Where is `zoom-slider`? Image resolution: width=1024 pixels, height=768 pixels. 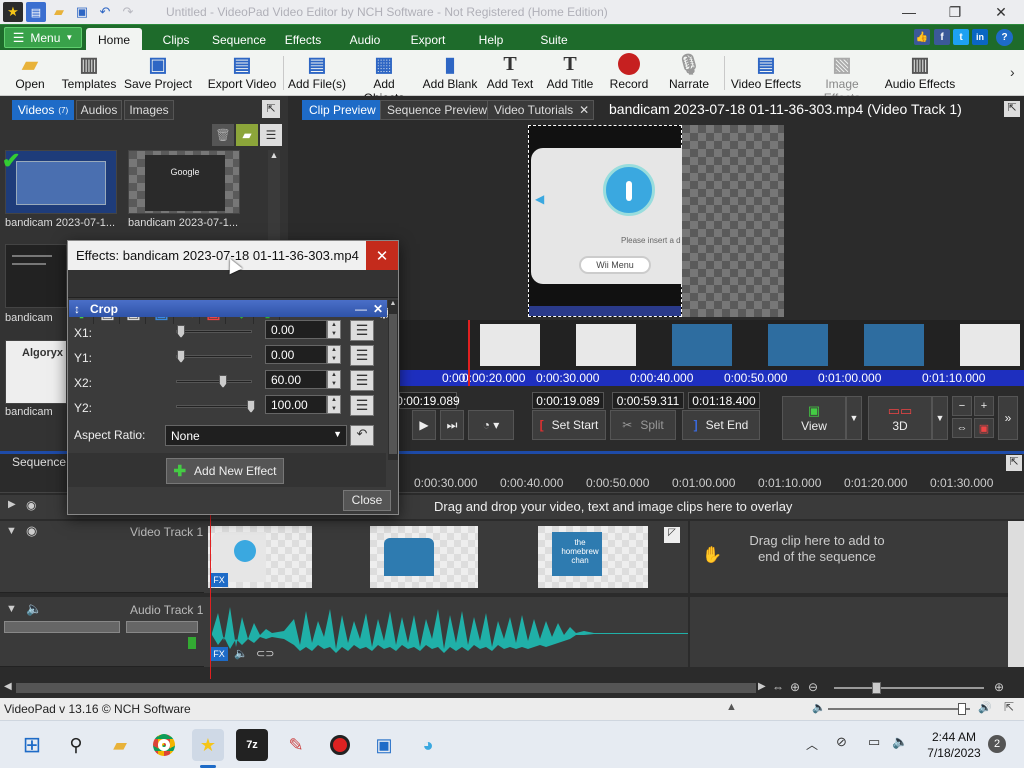
zoom-slider is located at coordinates (909, 688).